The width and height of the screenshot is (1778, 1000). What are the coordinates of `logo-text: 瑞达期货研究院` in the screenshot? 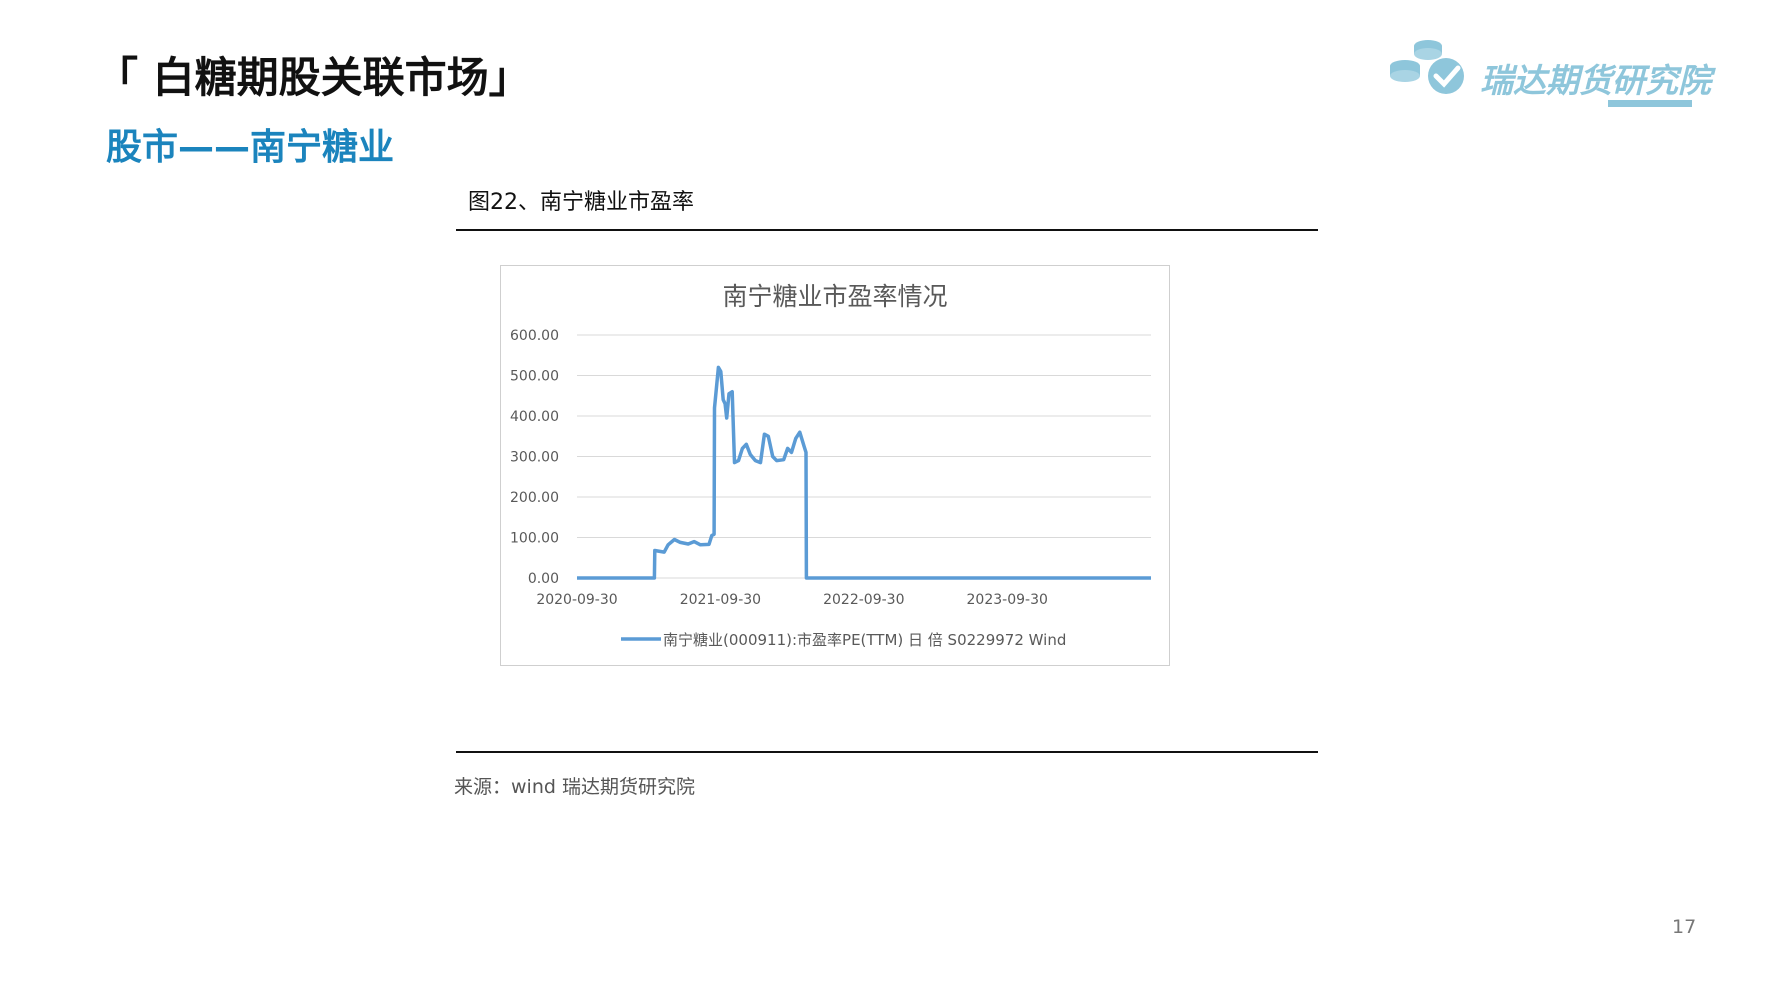 It's located at (1595, 80).